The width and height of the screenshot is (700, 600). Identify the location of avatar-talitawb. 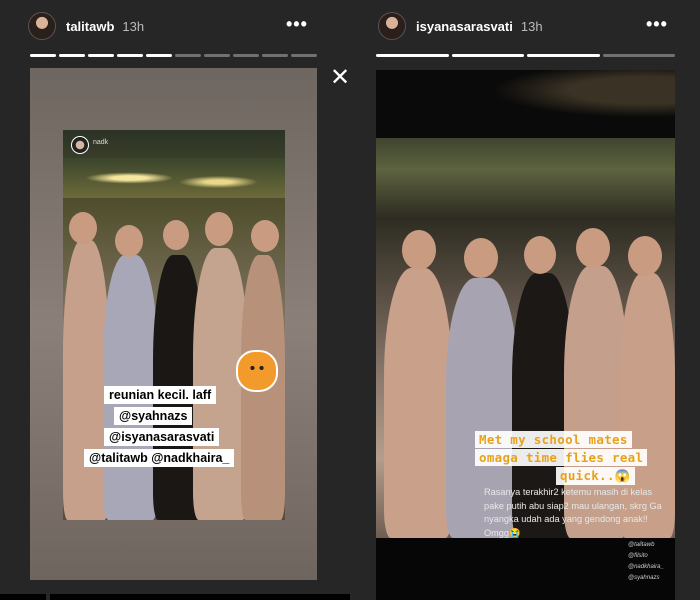
(42, 26).